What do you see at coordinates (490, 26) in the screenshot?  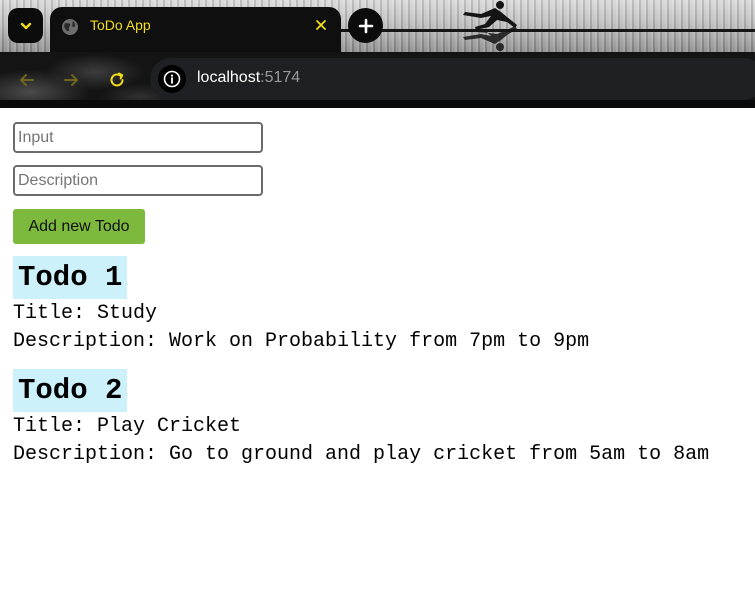 I see `theme-runner-image` at bounding box center [490, 26].